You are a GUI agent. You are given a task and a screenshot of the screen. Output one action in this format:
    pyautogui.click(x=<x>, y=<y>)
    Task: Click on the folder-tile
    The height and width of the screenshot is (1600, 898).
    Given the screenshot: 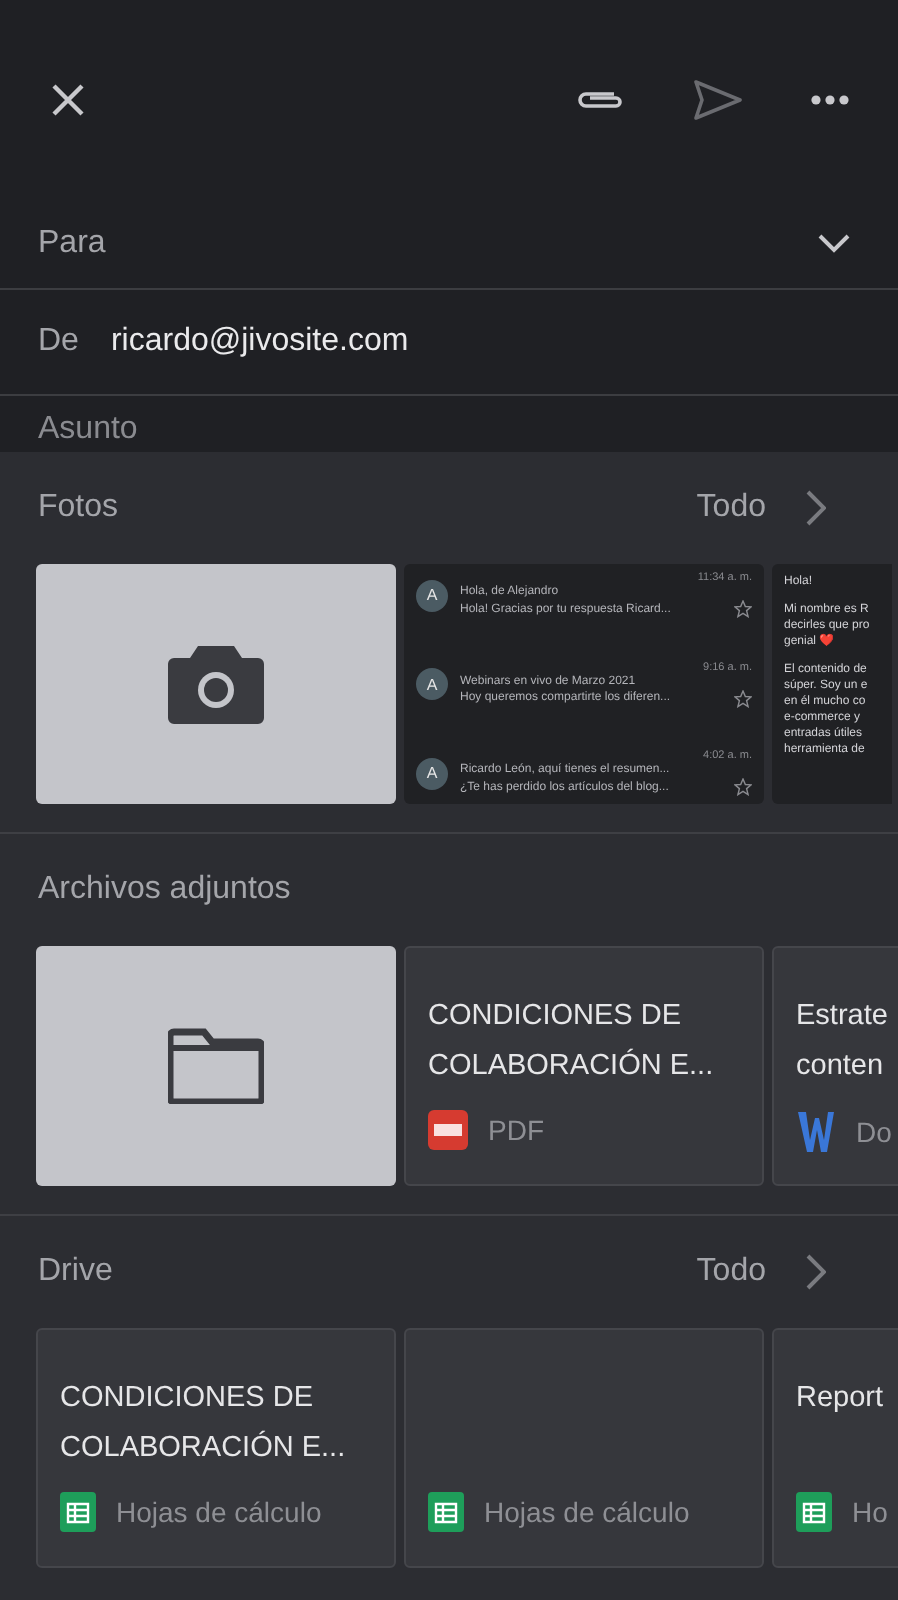 What is the action you would take?
    pyautogui.click(x=216, y=1066)
    